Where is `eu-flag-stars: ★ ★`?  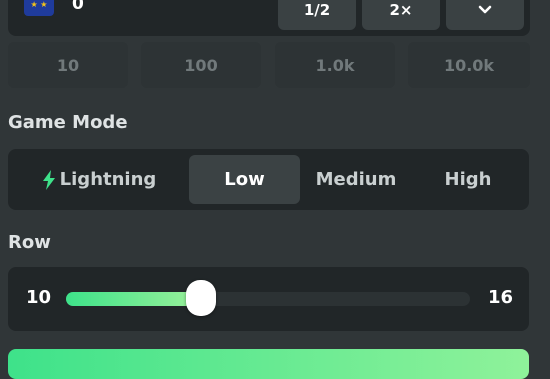
eu-flag-stars: ★ ★ is located at coordinates (39, 4).